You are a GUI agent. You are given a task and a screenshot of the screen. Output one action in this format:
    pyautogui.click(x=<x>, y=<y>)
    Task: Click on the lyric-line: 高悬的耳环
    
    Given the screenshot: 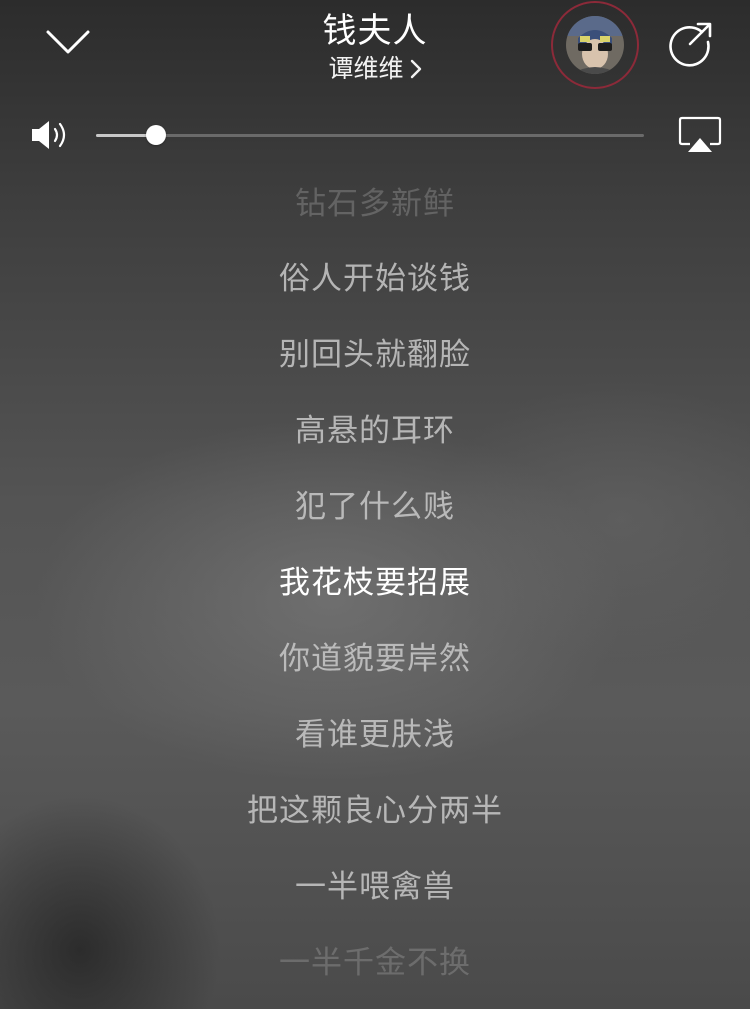 What is the action you would take?
    pyautogui.click(x=375, y=431)
    